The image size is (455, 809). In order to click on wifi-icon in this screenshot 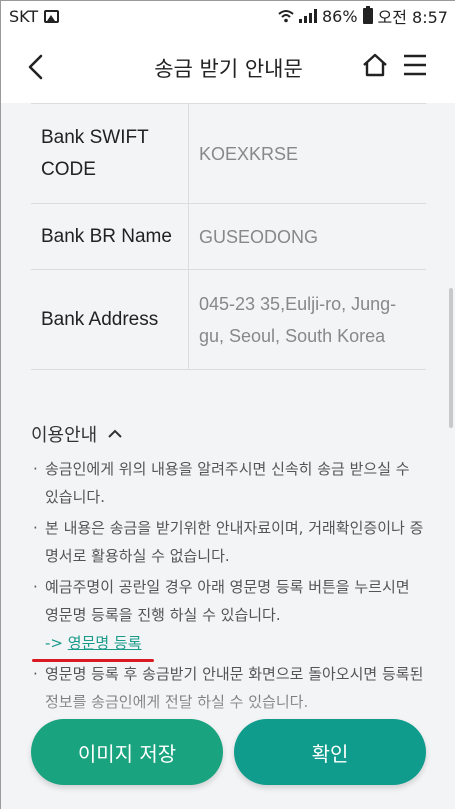, I will do `click(286, 16)`.